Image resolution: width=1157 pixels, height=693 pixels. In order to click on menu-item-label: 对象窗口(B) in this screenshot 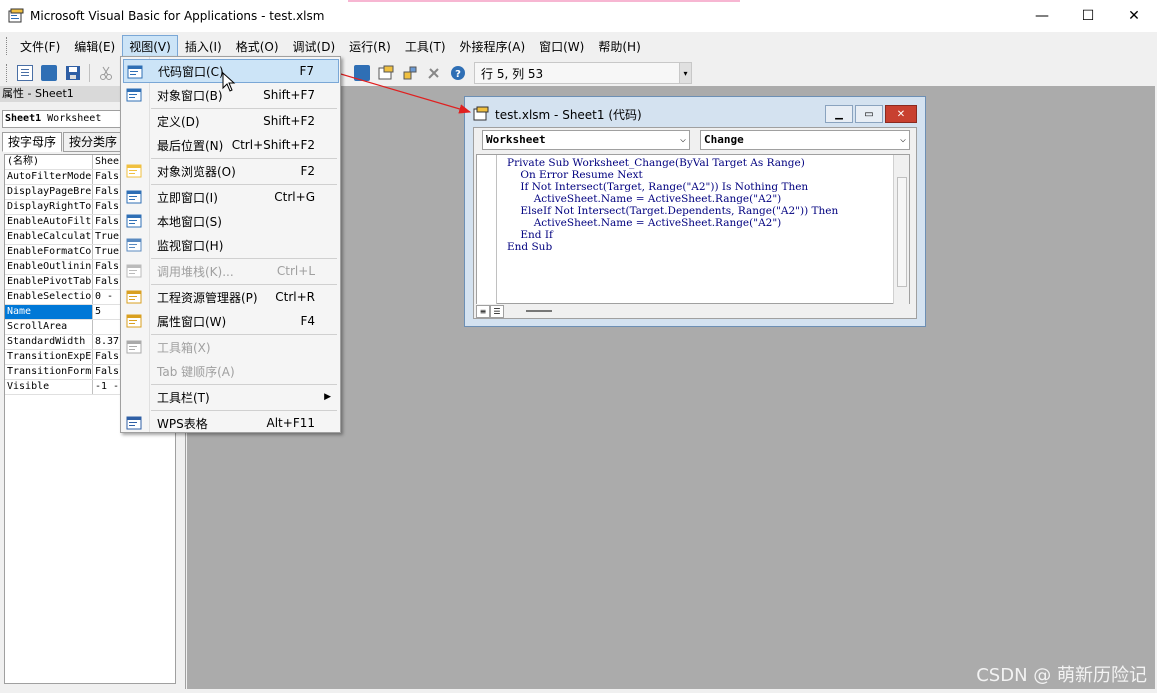, I will do `click(190, 95)`.